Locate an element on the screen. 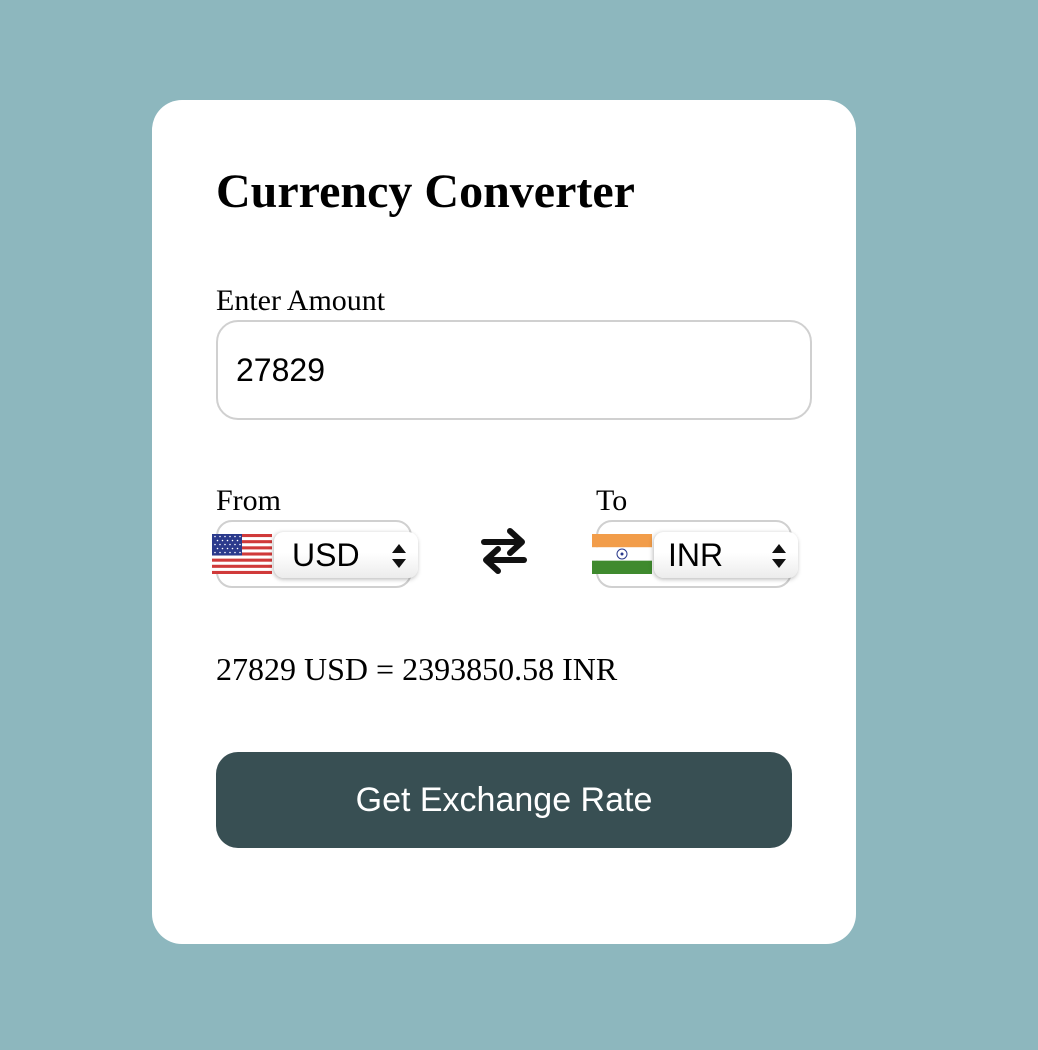 The height and width of the screenshot is (1050, 1038). to-currency-dropdown: INR is located at coordinates (726, 555).